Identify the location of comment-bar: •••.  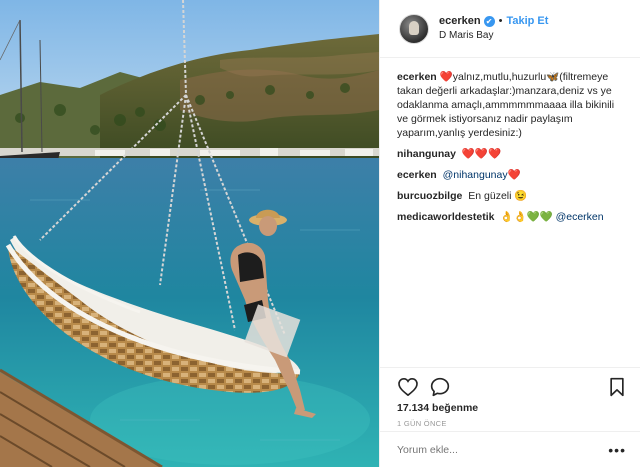
(510, 449).